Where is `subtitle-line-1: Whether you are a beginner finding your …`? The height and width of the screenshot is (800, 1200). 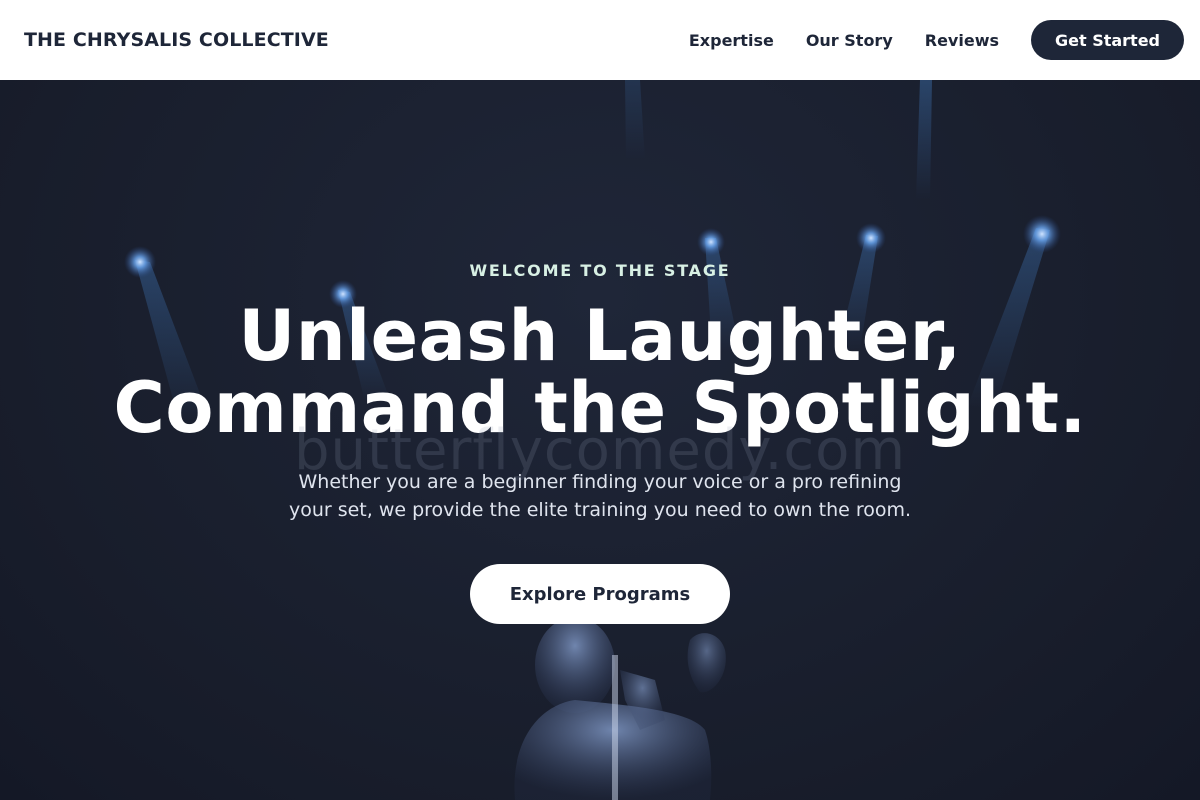
subtitle-line-1: Whether you are a beginner finding your … is located at coordinates (600, 482).